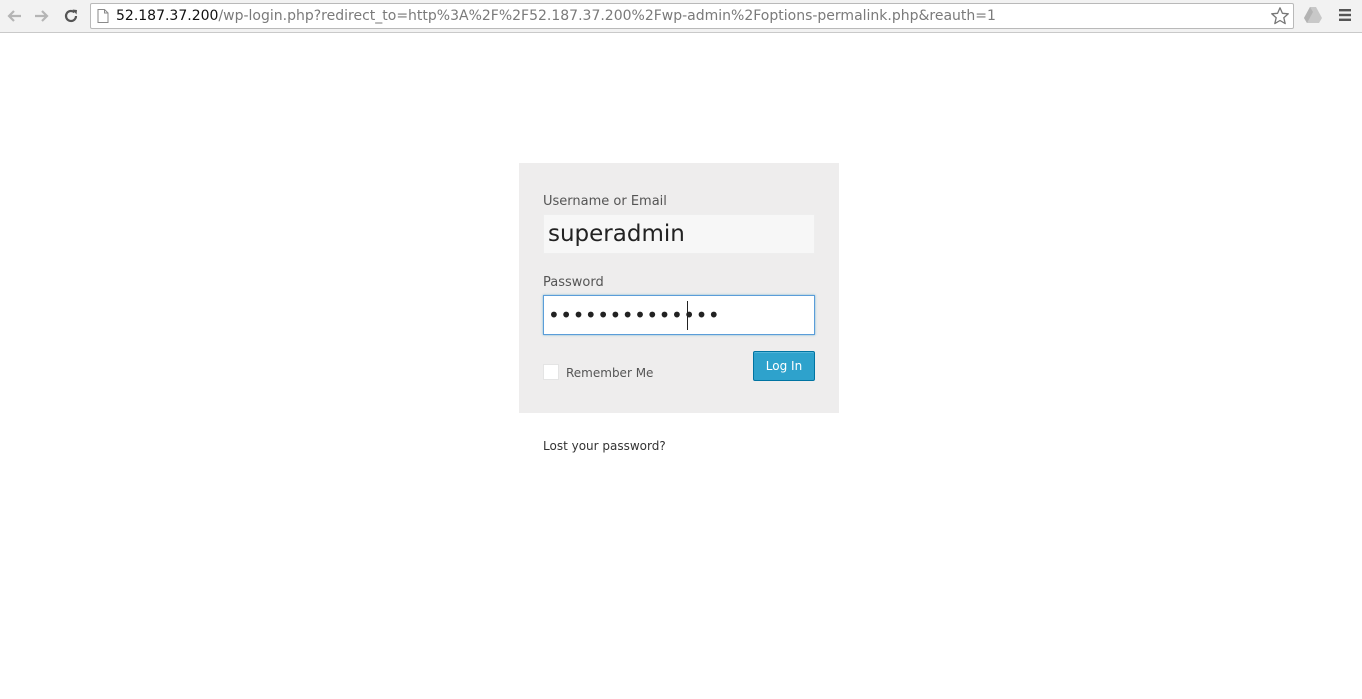  I want to click on arrow-right-icon, so click(42, 16).